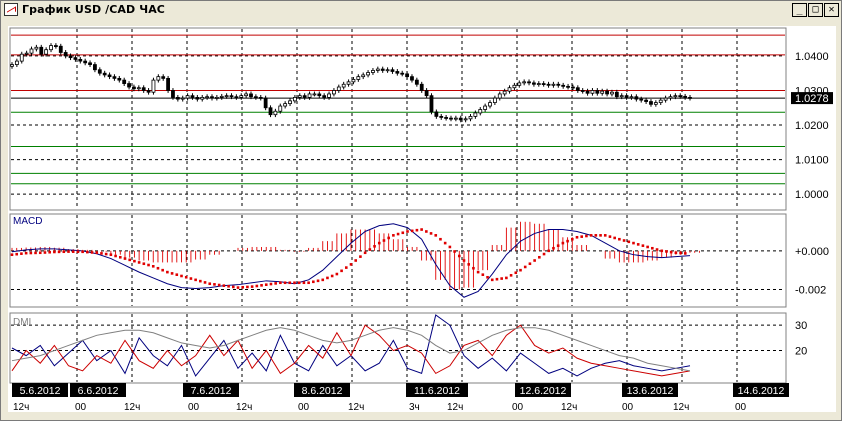  I want to click on macd-tick-label: -0.002, so click(810, 291).